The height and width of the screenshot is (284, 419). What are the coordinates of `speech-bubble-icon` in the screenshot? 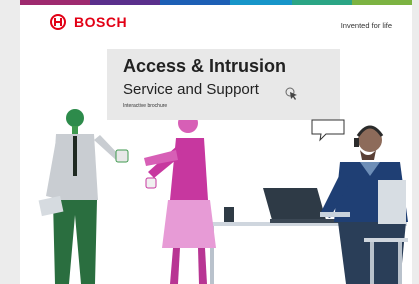 It's located at (328, 130).